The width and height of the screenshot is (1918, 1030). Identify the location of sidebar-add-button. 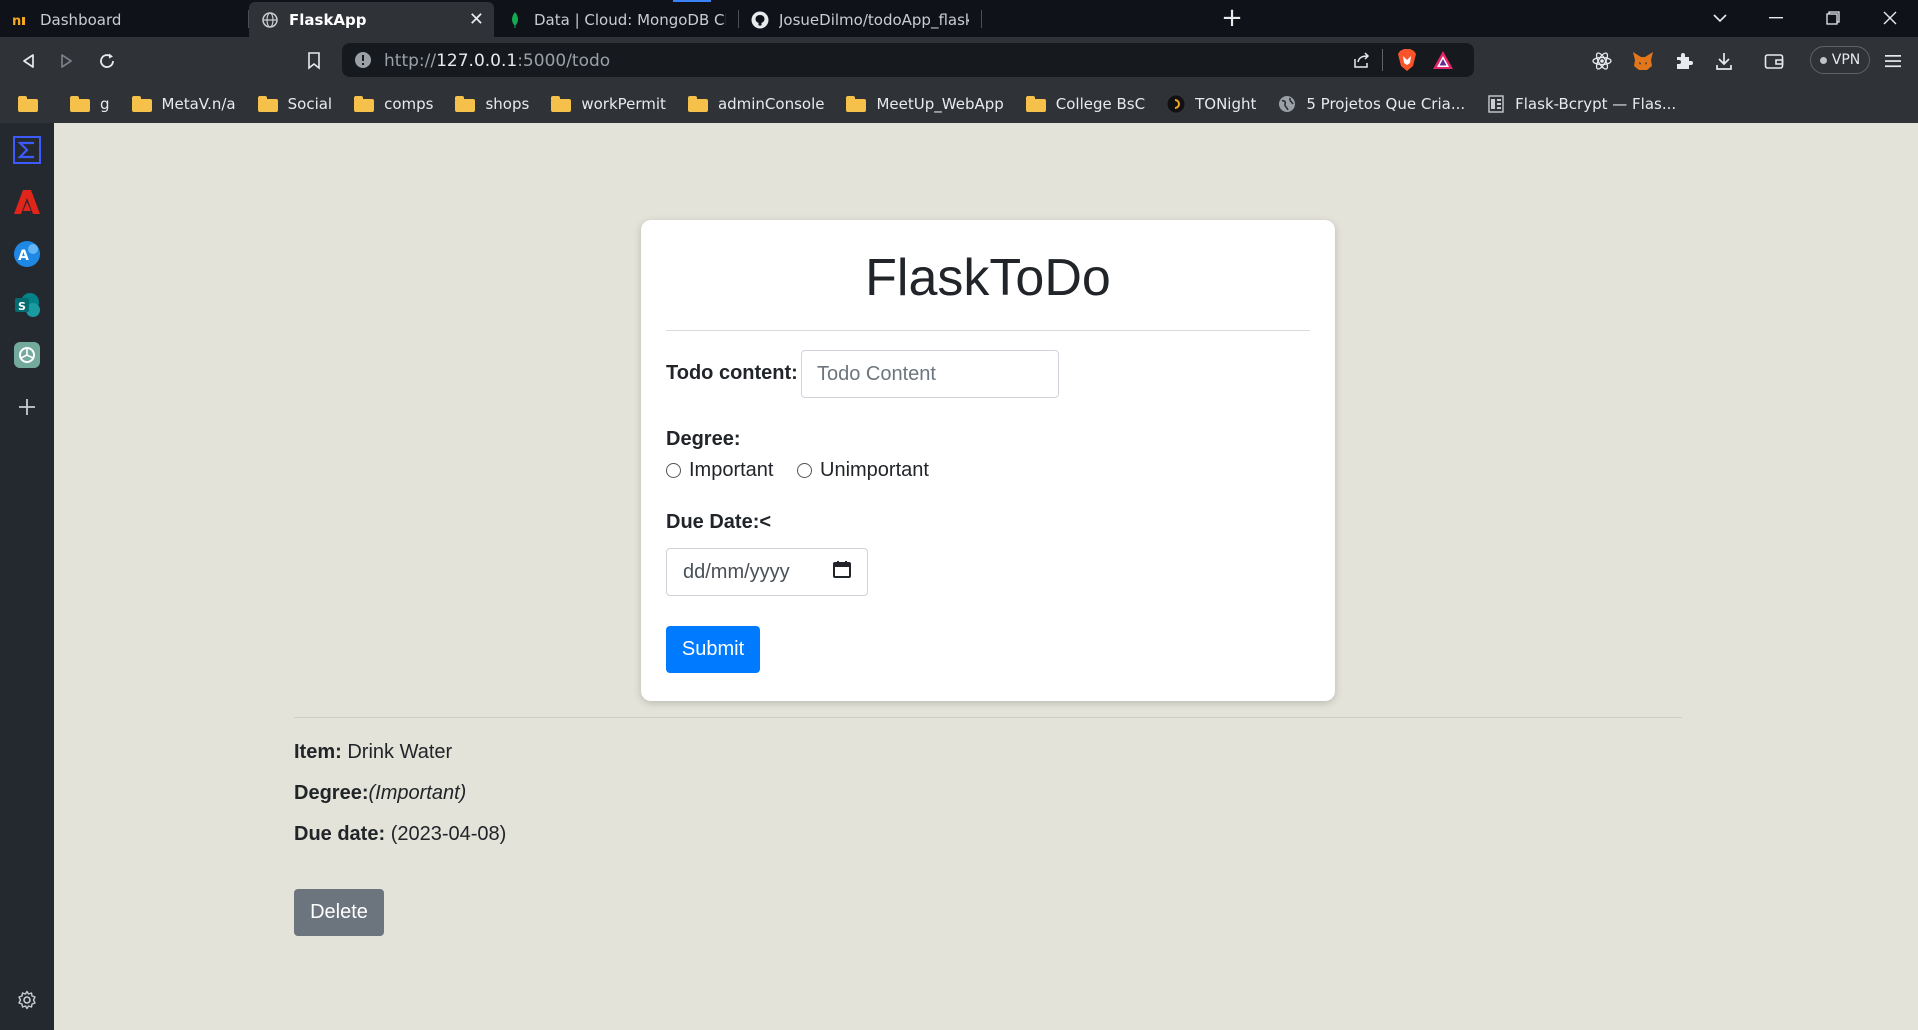
(27, 407).